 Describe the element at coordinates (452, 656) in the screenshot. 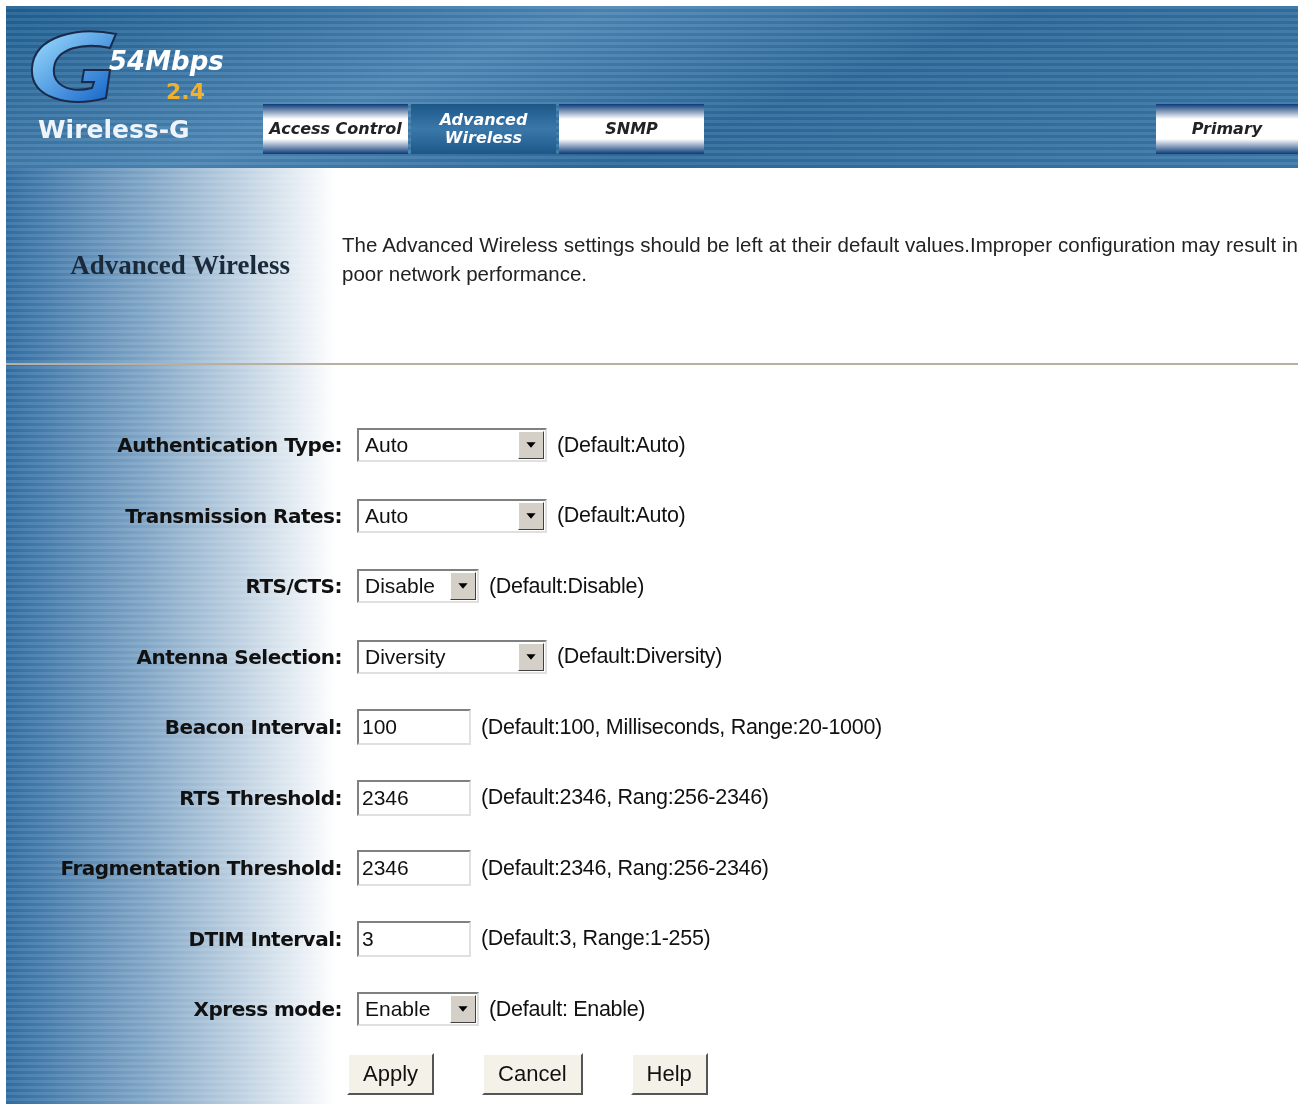

I see `dropdown: Diversity` at that location.